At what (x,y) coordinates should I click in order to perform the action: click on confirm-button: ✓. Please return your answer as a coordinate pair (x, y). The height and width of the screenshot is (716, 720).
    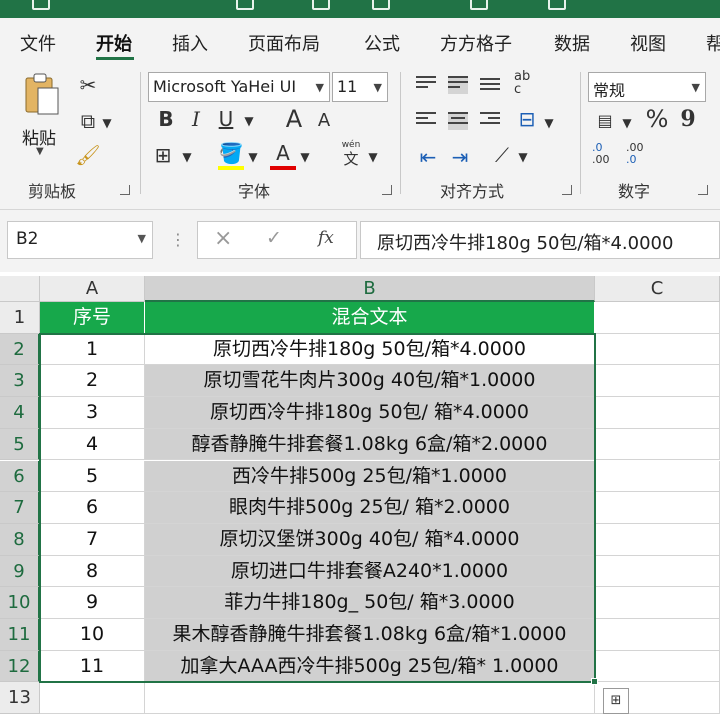
    Looking at the image, I should click on (274, 238).